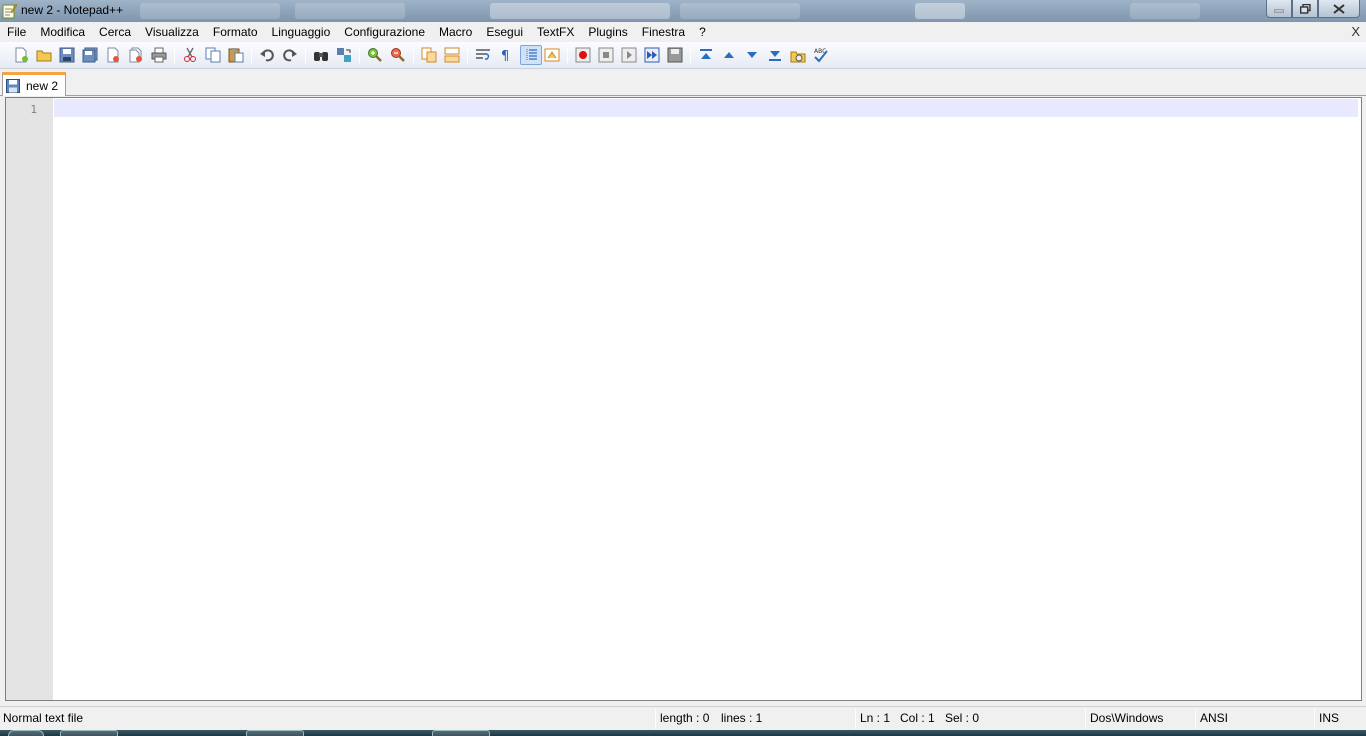 The height and width of the screenshot is (736, 1366). I want to click on menu-file: File, so click(16, 32).